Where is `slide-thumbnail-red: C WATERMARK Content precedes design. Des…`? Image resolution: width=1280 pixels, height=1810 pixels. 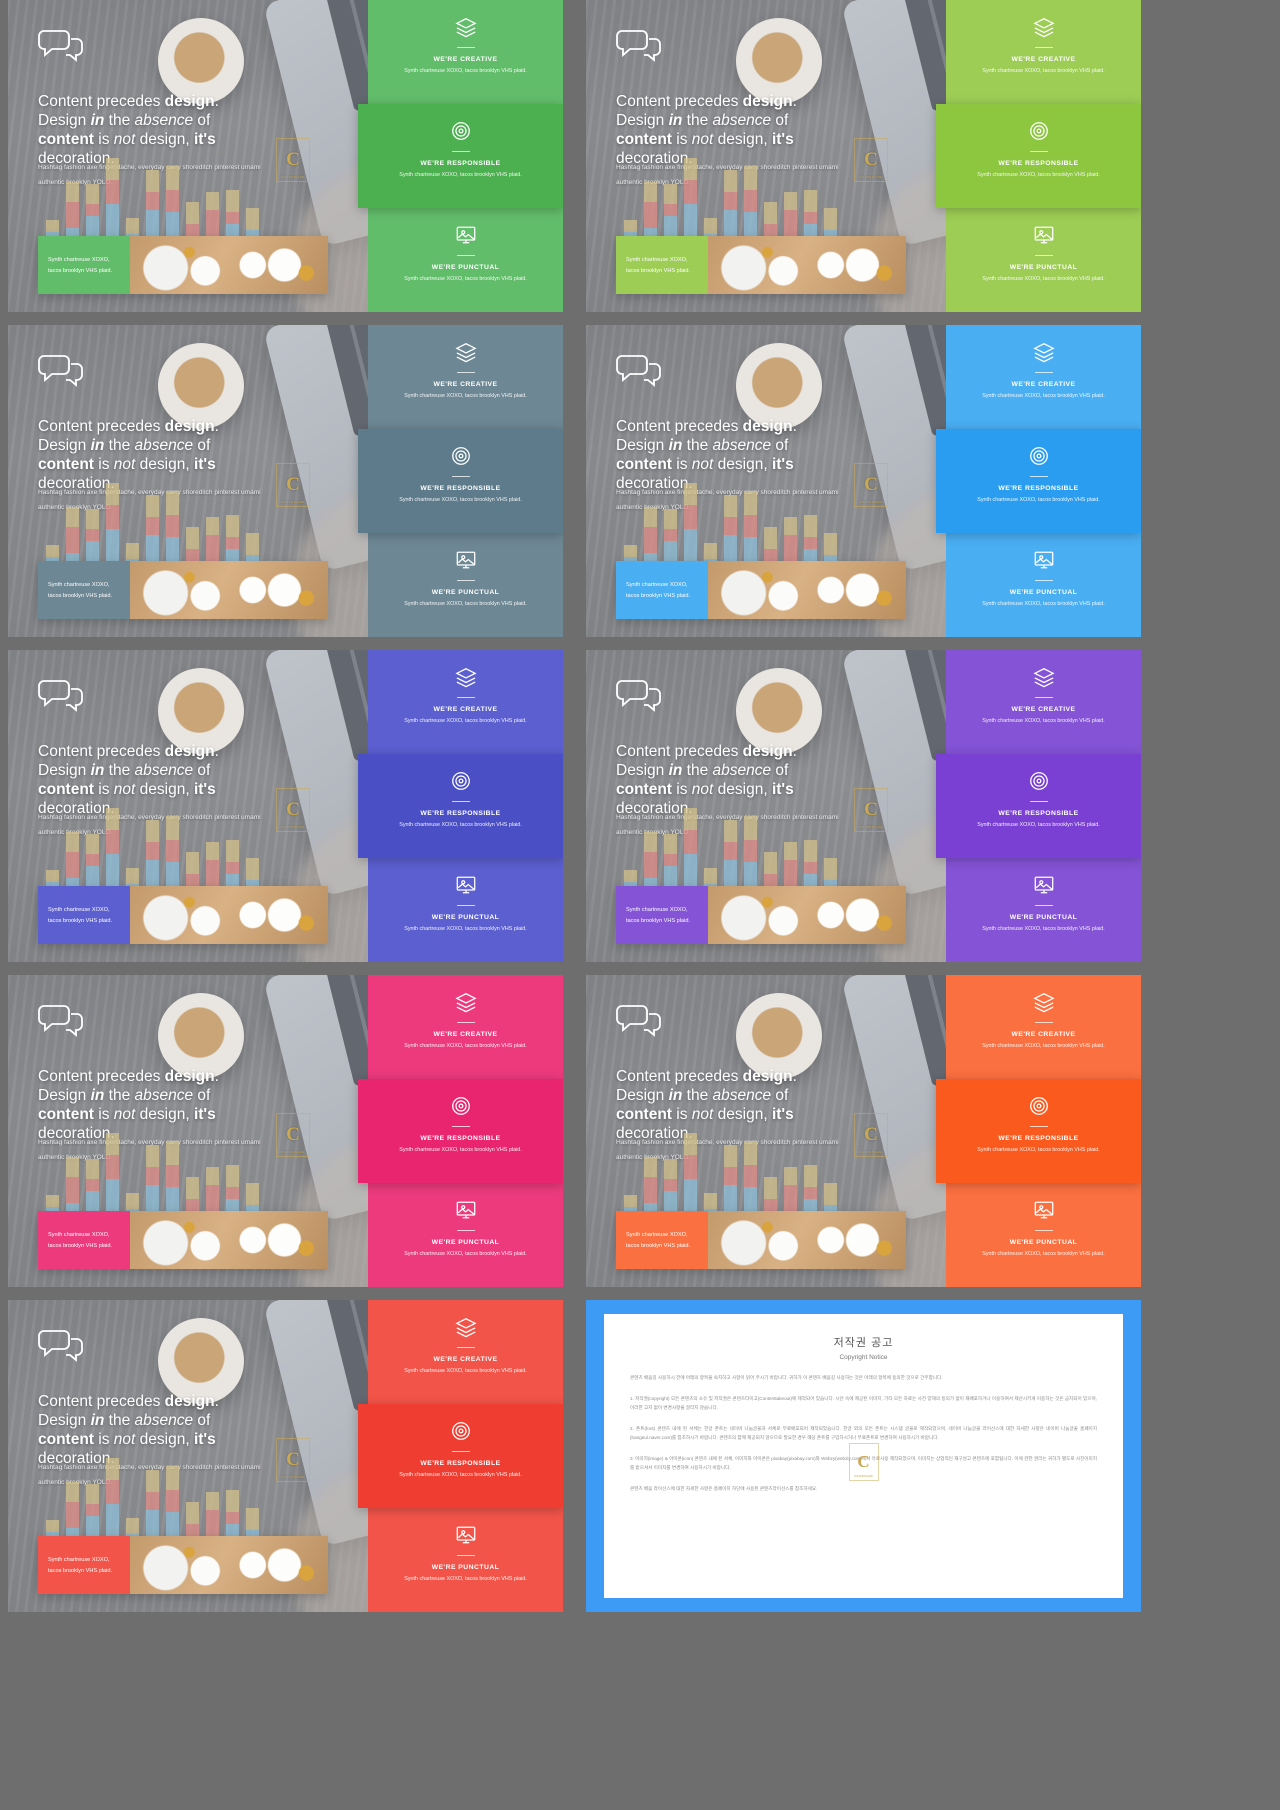 slide-thumbnail-red: C WATERMARK Content precedes design. Des… is located at coordinates (285, 1456).